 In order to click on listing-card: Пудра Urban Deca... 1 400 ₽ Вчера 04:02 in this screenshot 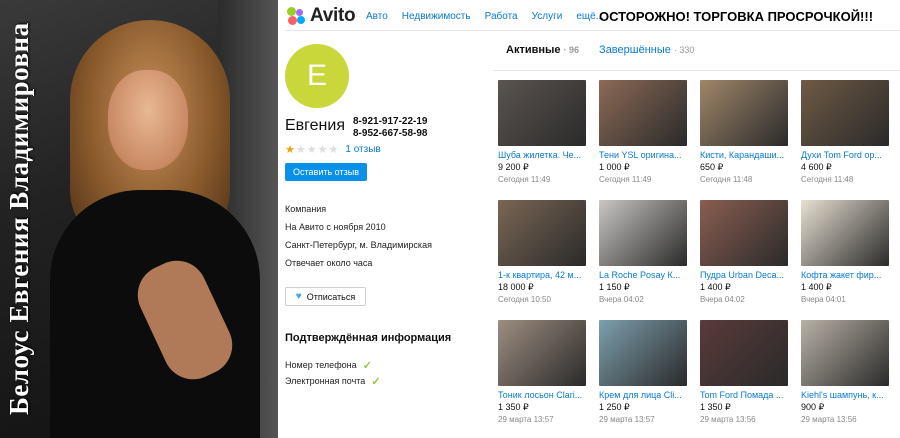, I will do `click(744, 252)`.